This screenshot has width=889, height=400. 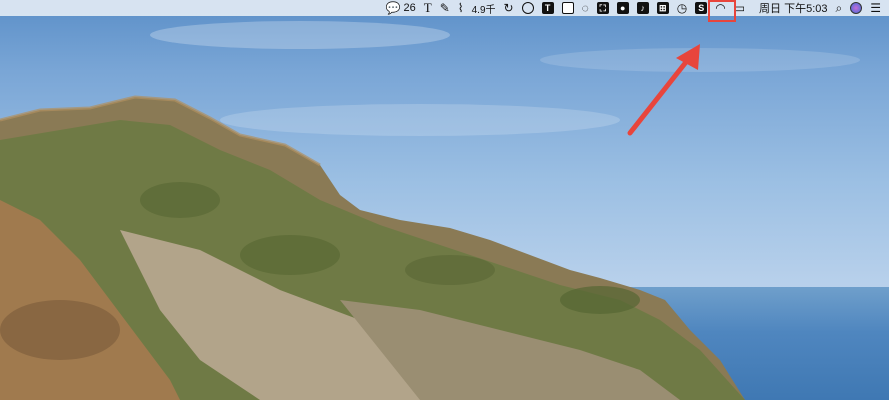 I want to click on annotation-arrow, so click(x=663, y=90).